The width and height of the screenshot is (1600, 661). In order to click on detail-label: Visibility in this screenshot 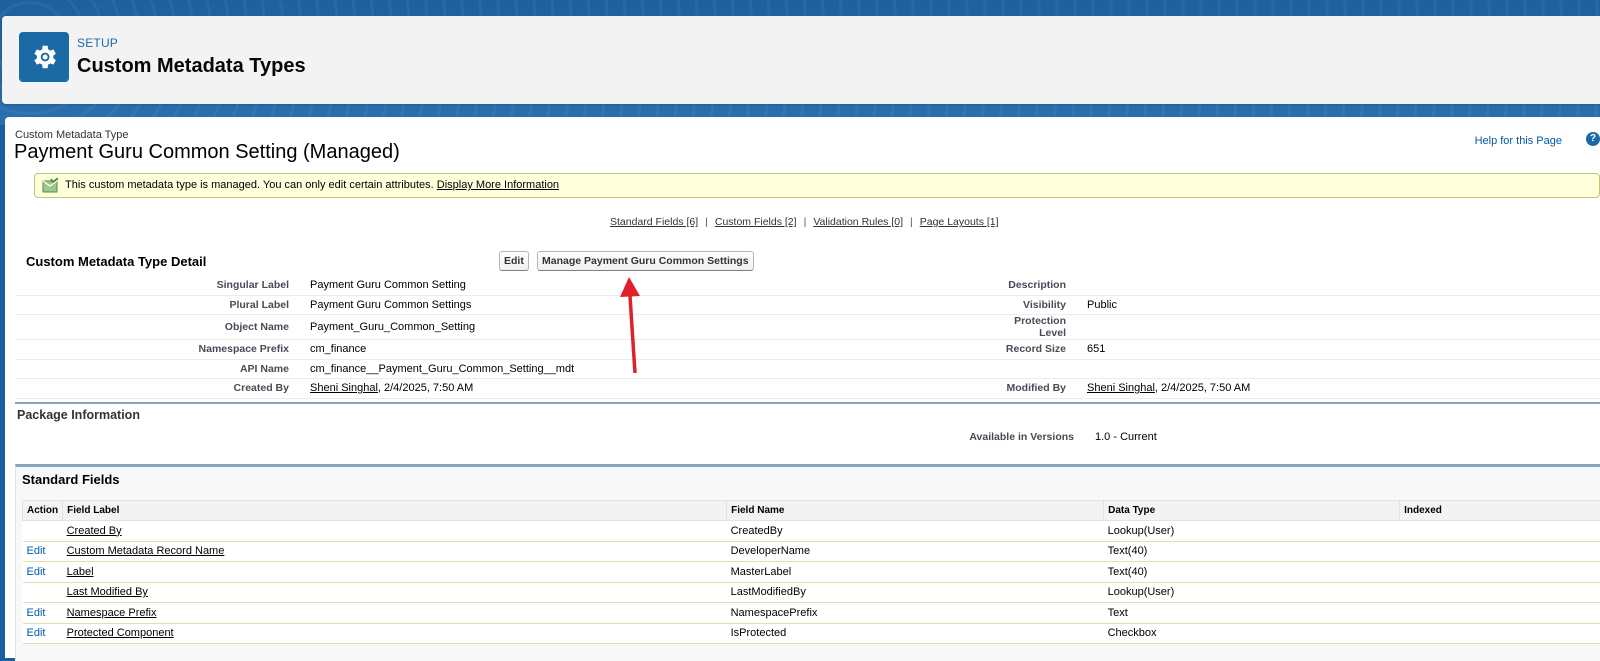, I will do `click(1035, 305)`.